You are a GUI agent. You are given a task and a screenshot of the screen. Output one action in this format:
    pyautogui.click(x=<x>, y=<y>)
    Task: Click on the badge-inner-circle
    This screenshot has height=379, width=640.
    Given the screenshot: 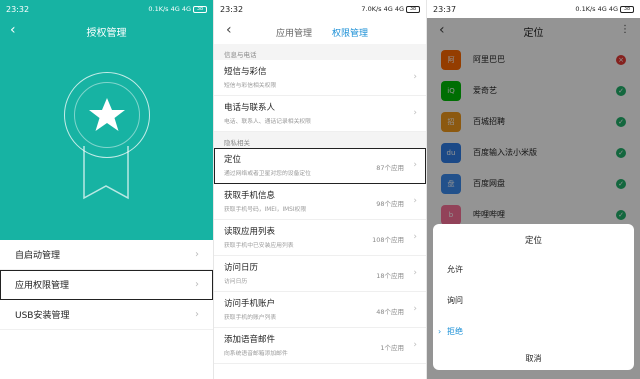 What is the action you would take?
    pyautogui.click(x=107, y=115)
    